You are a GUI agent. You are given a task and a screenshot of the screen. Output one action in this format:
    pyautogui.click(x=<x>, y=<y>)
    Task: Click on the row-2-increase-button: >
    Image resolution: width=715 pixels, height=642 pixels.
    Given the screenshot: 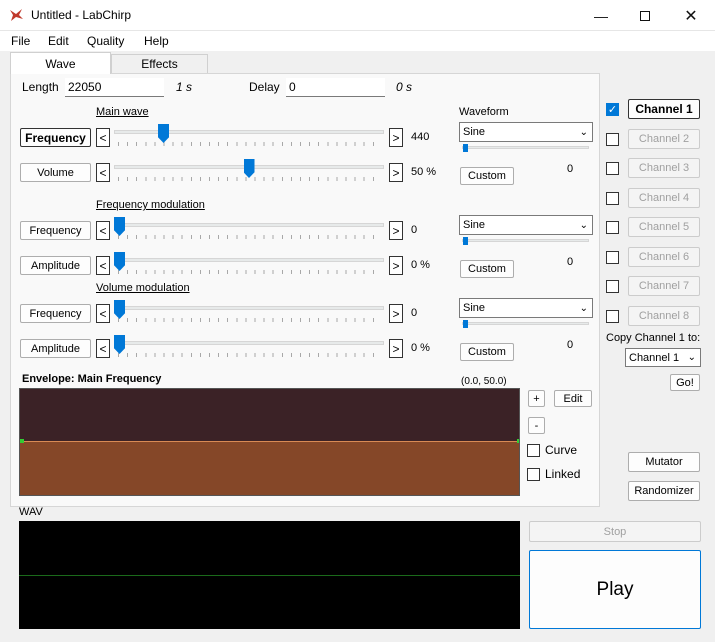 What is the action you would take?
    pyautogui.click(x=396, y=230)
    